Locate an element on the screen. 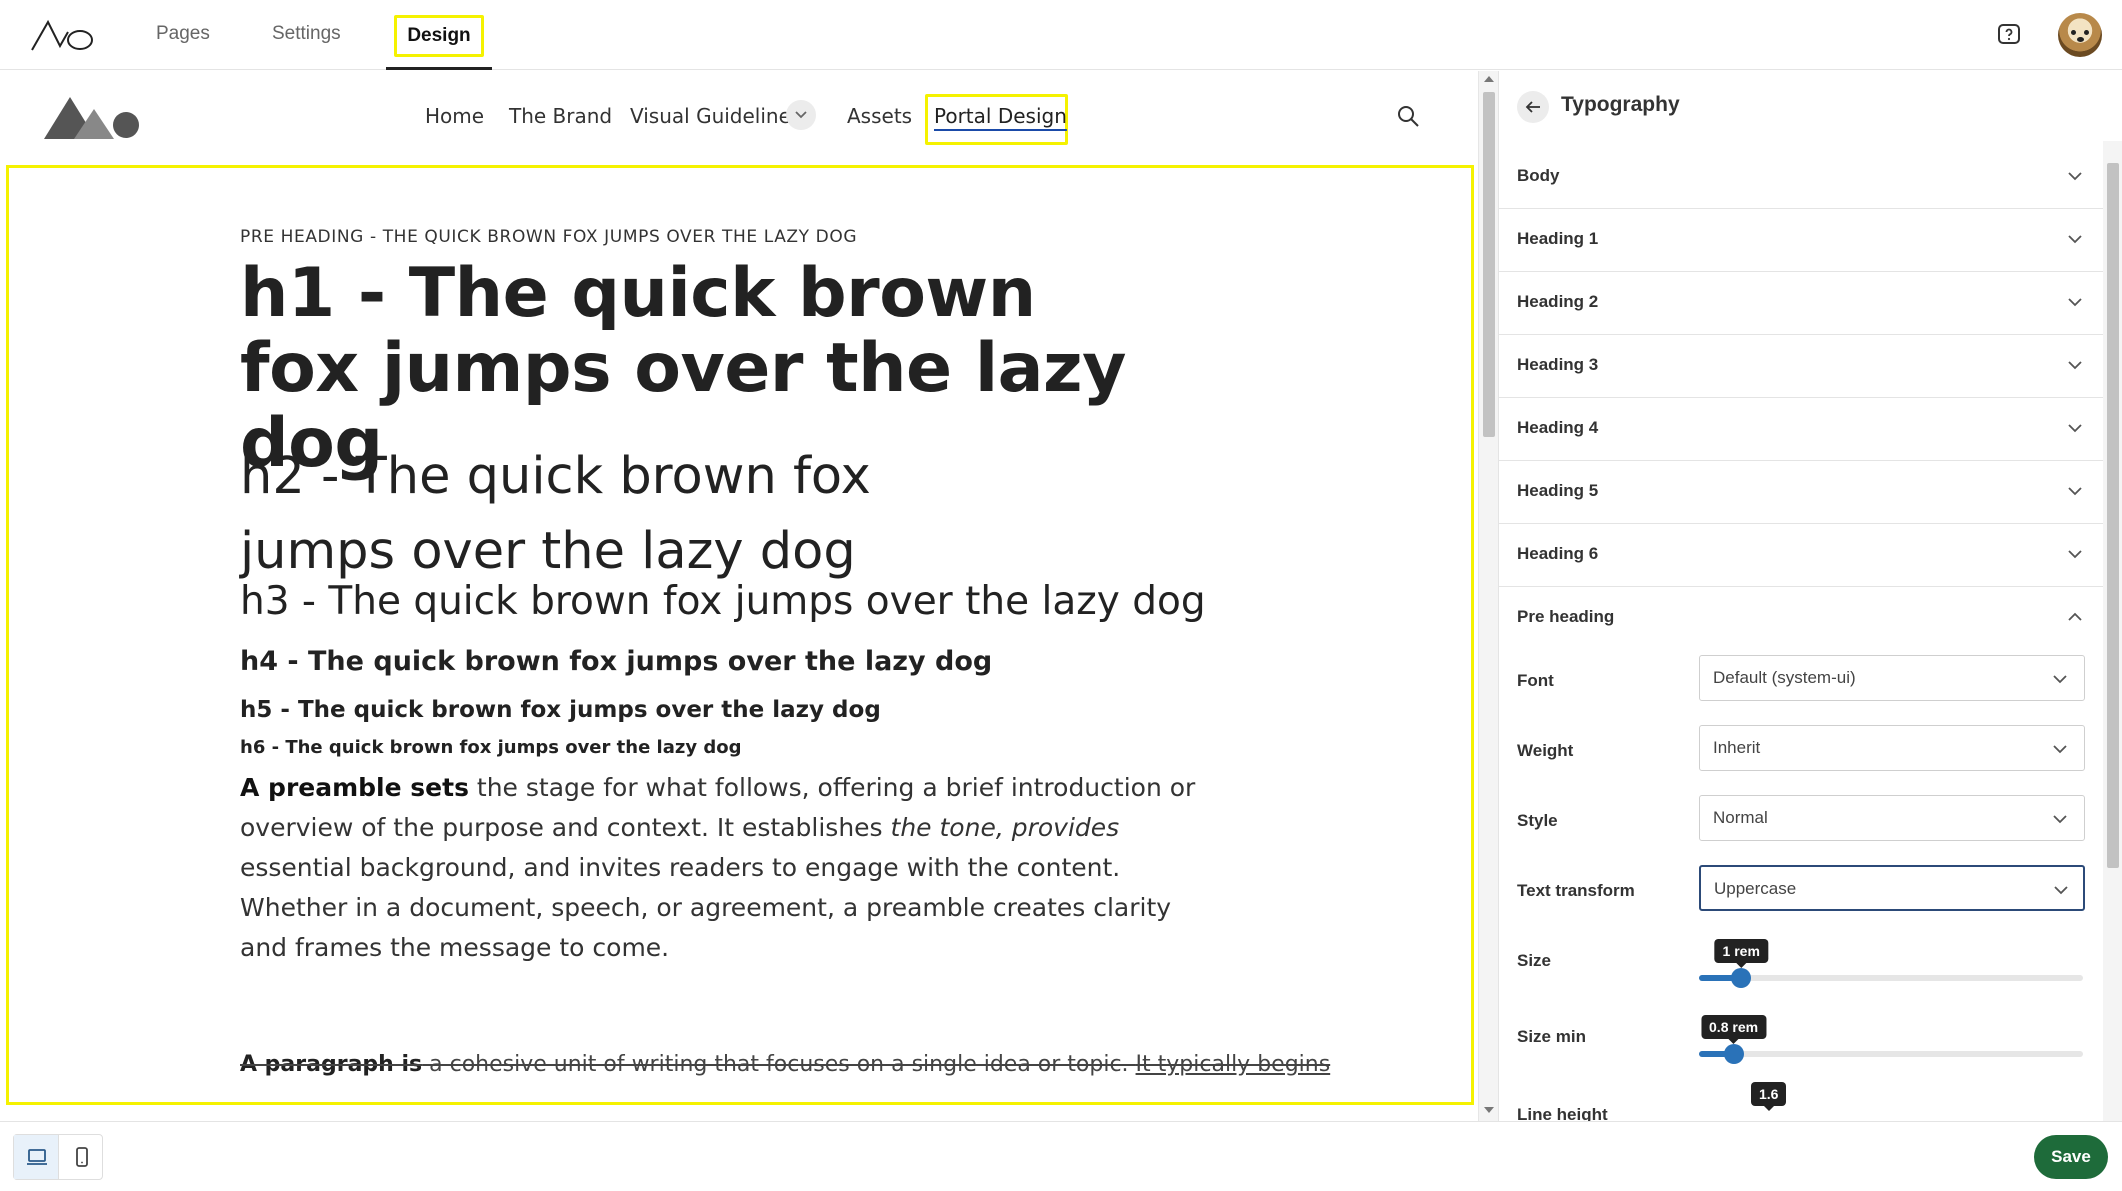 The image size is (2122, 1191). style-row: Style Normal is located at coordinates (1801, 825).